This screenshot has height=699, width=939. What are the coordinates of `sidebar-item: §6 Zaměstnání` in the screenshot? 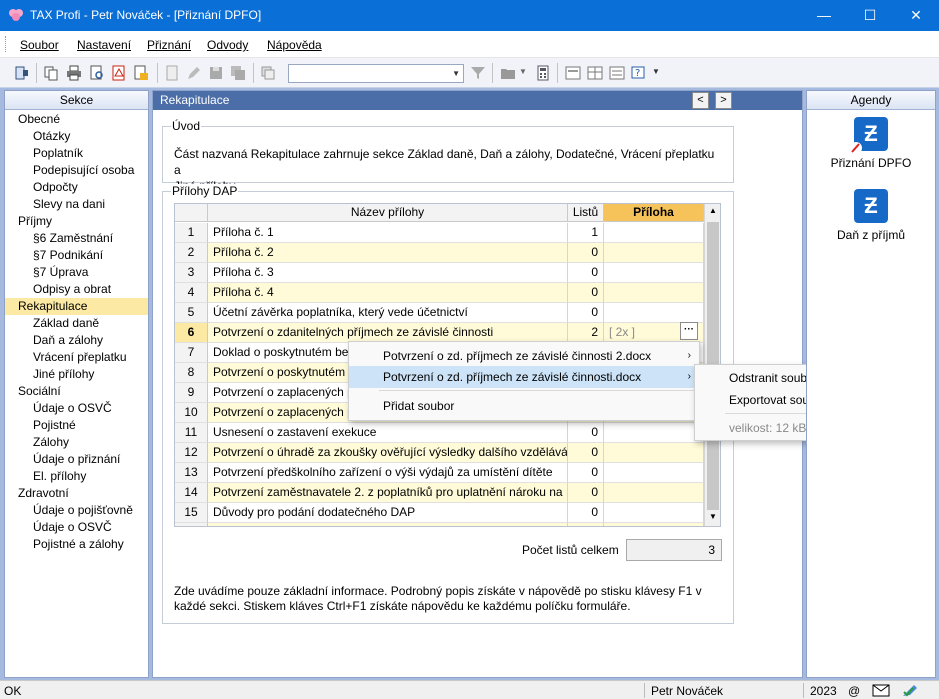 It's located at (76, 238).